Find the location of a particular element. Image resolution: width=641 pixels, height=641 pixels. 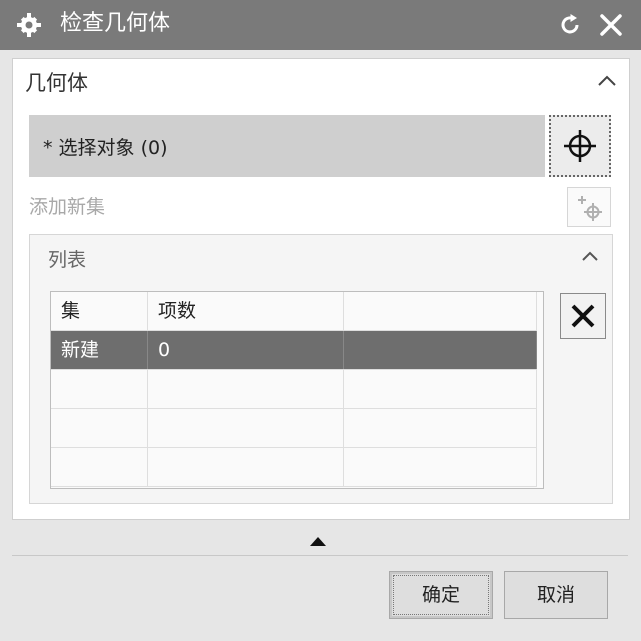

dialog-title: 检查几何体 is located at coordinates (115, 23).